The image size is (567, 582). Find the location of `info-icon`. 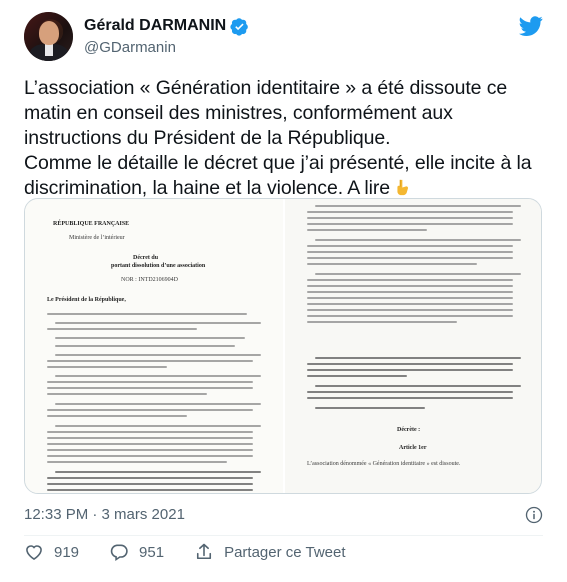

info-icon is located at coordinates (534, 515).